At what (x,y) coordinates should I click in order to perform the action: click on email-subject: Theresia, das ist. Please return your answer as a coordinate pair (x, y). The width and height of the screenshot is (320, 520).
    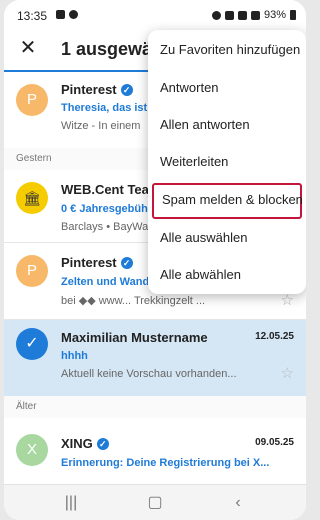
    Looking at the image, I should click on (104, 108).